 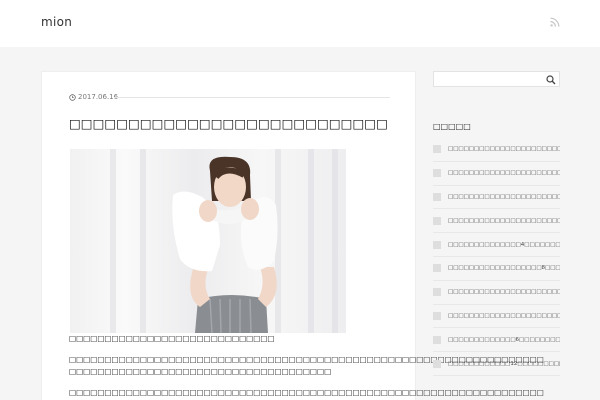 I want to click on recent-post-link: □□□□□□□□□□□□□□□□□□□□□□□□□□□□5□□□□, so click(x=504, y=221).